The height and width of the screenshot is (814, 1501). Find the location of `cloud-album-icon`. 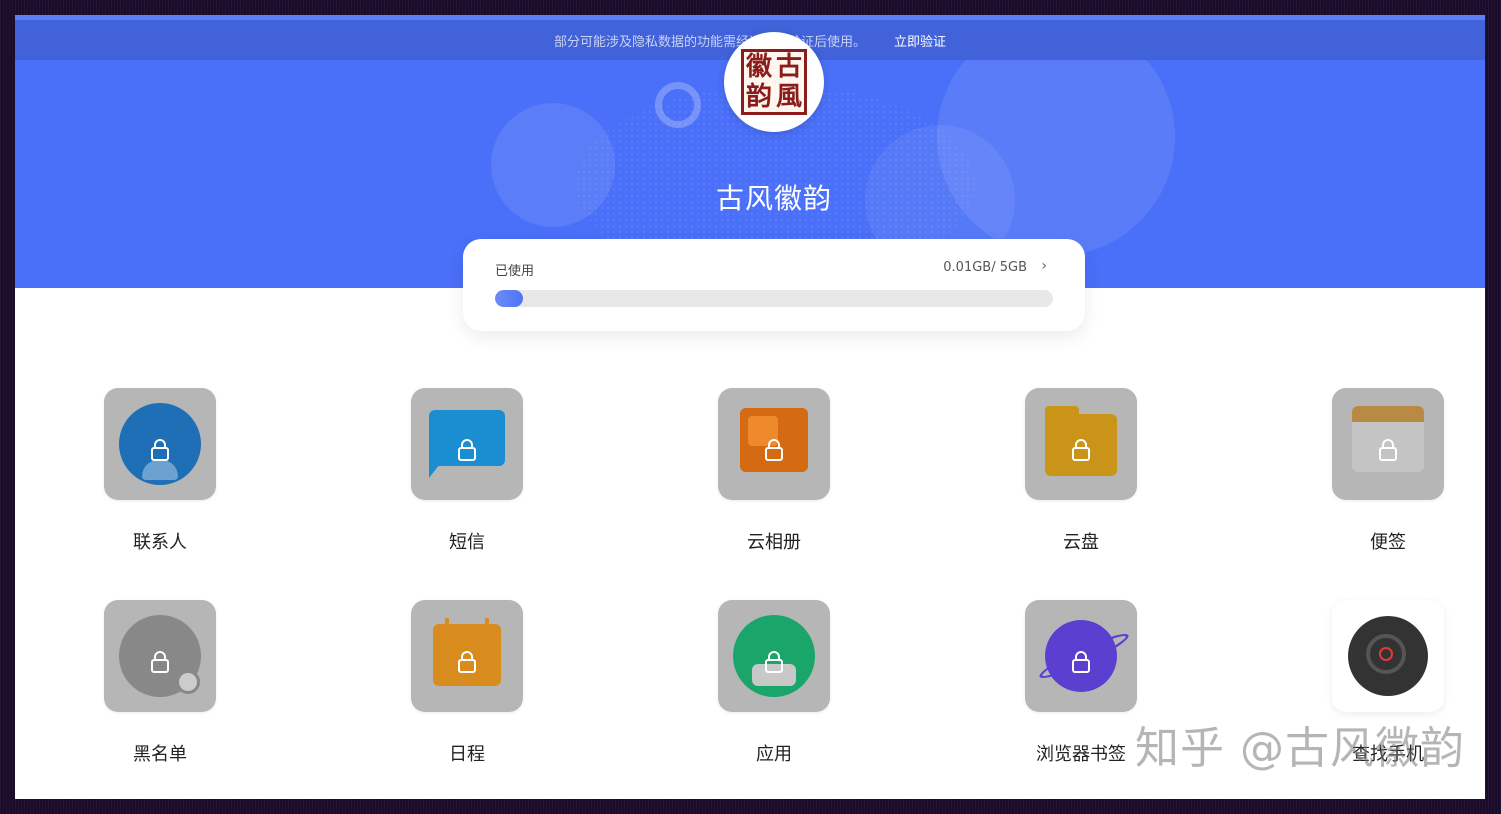

cloud-album-icon is located at coordinates (774, 444).